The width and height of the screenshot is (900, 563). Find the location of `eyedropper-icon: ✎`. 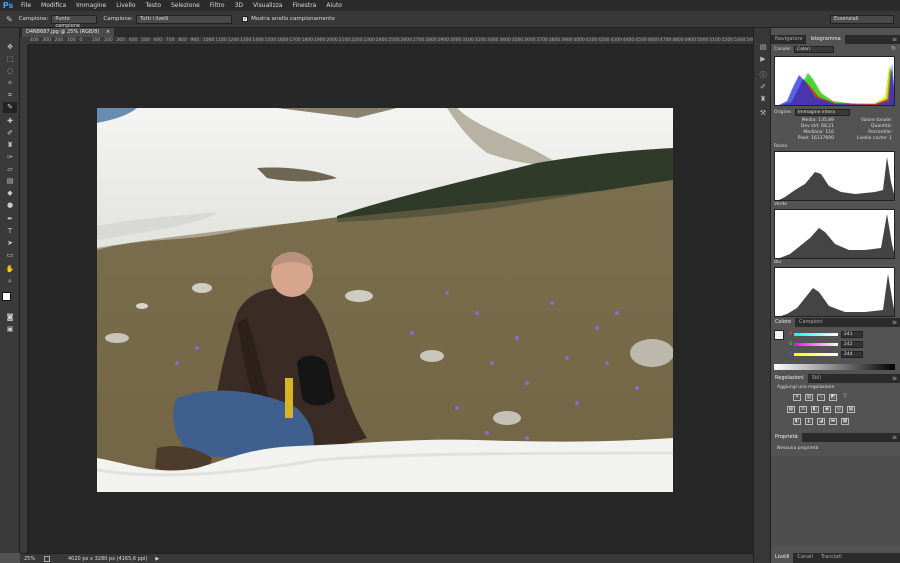

eyedropper-icon: ✎ is located at coordinates (9, 19).